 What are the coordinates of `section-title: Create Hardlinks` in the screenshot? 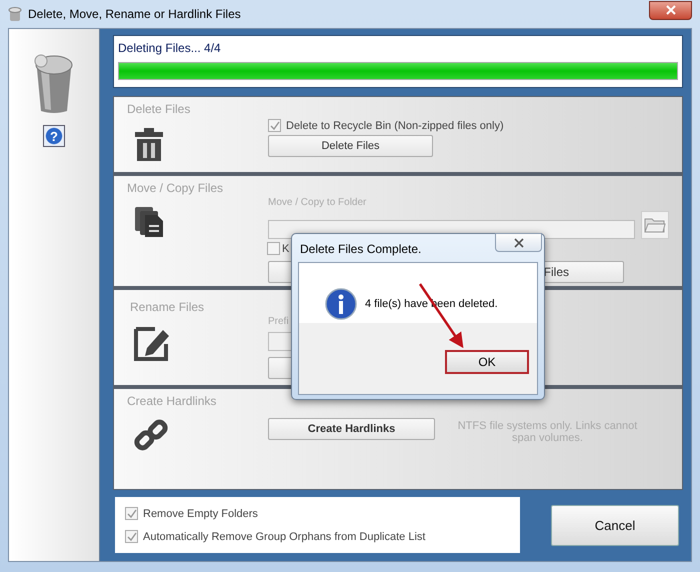 It's located at (171, 401).